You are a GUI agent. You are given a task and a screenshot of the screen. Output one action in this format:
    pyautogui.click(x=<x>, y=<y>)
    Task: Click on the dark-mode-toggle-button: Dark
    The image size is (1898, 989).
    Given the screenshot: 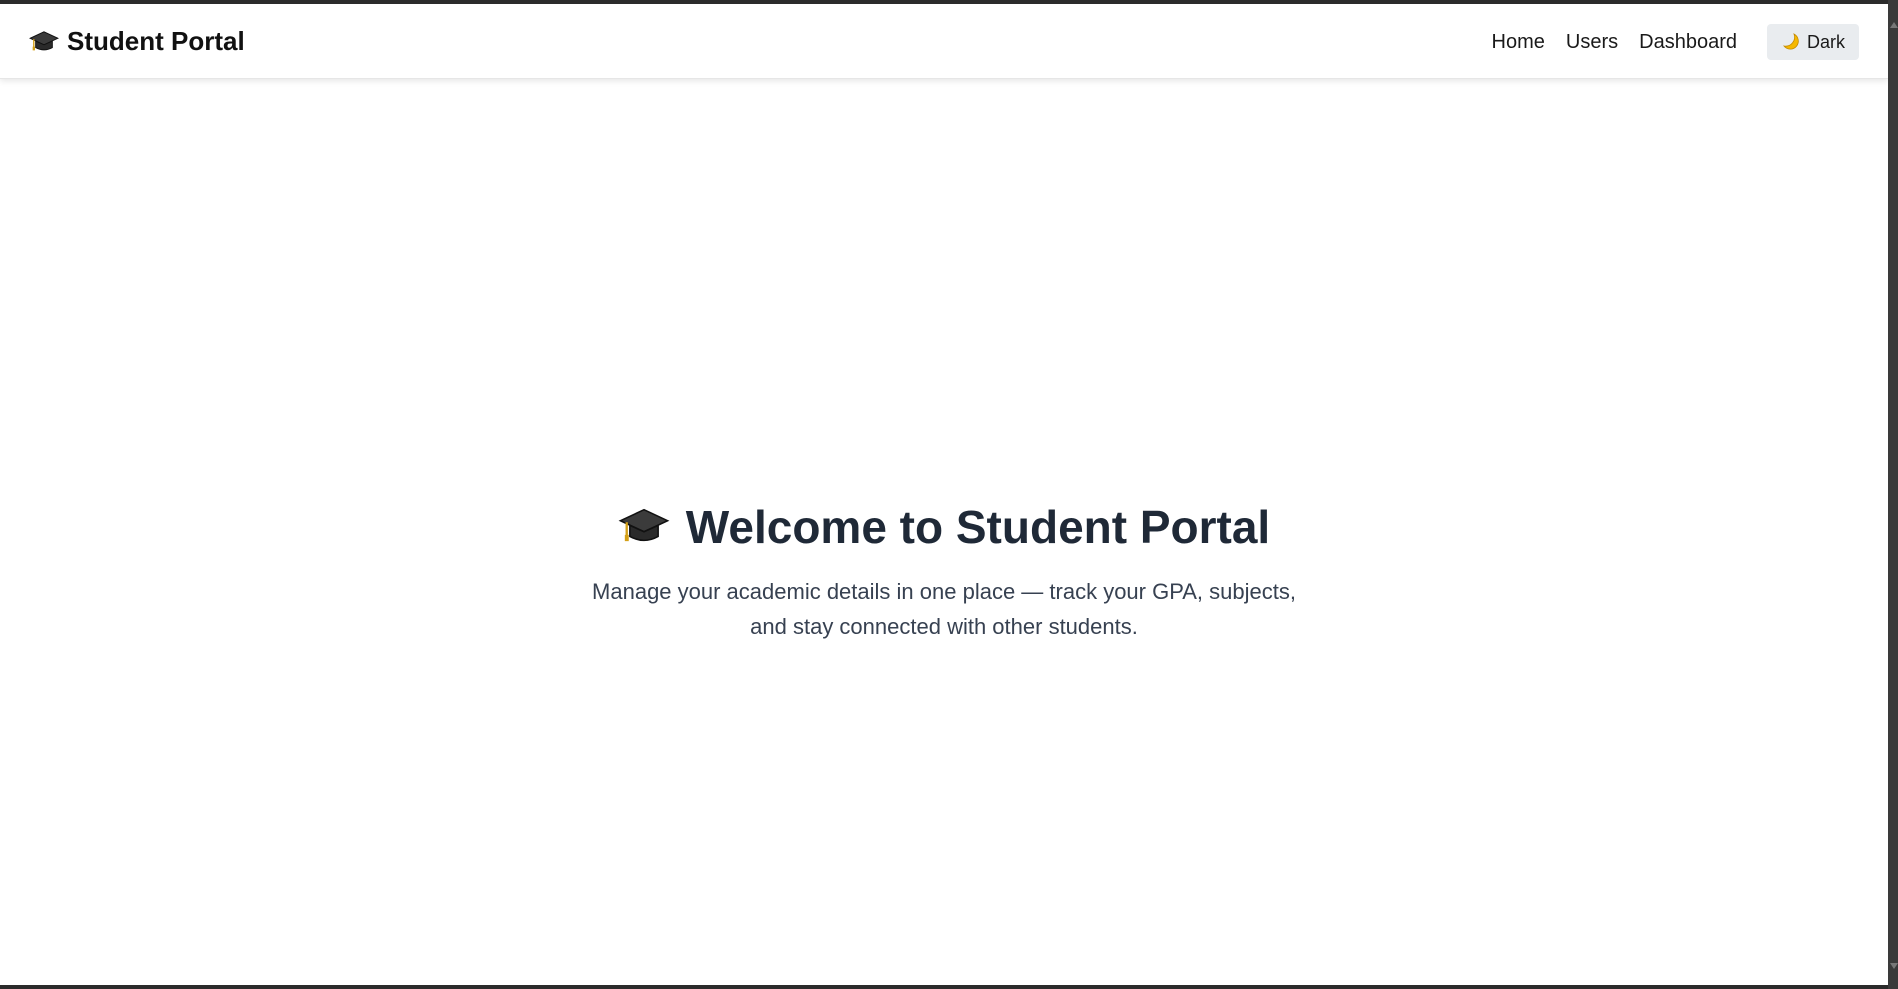 What is the action you would take?
    pyautogui.click(x=1812, y=42)
    